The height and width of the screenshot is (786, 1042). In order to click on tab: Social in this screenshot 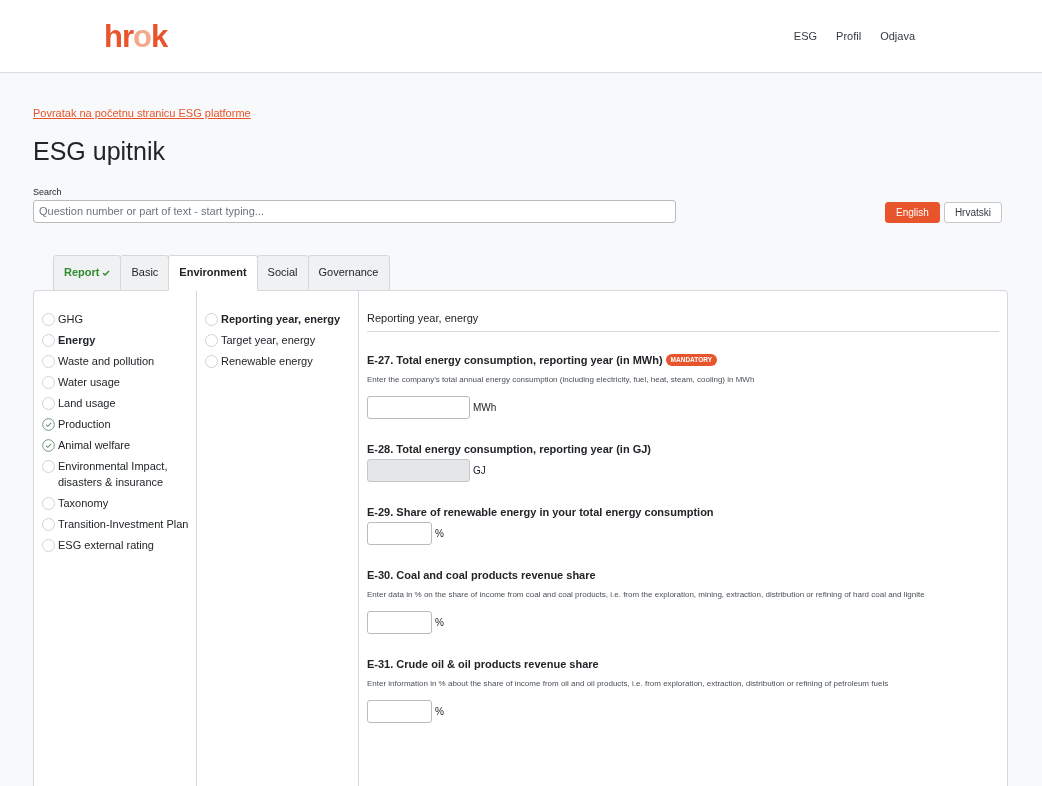, I will do `click(282, 272)`.